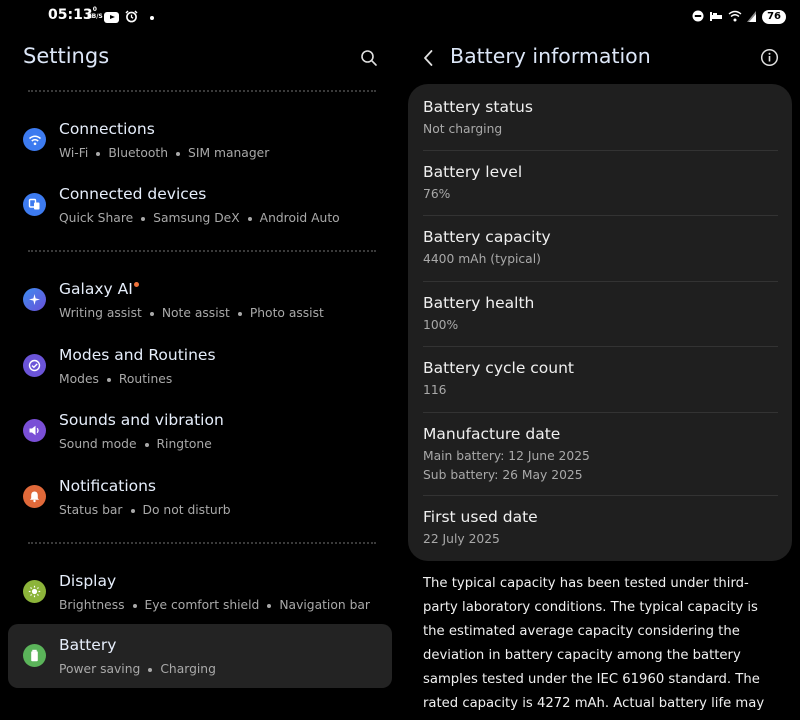 Image resolution: width=800 pixels, height=720 pixels. I want to click on dot-icon, so click(152, 17).